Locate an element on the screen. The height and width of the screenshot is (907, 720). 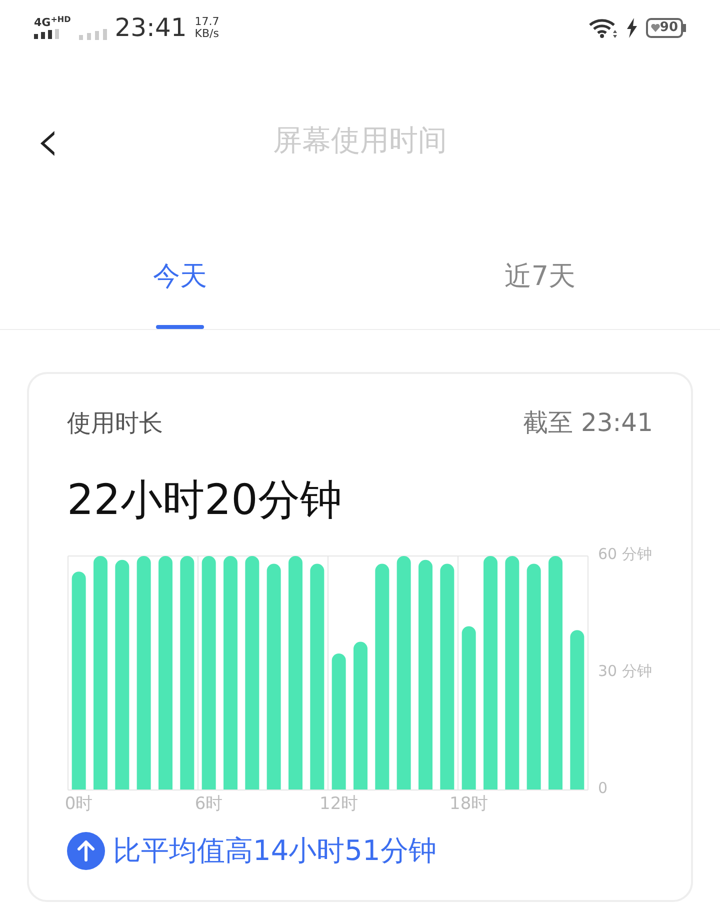
wifi-icon is located at coordinates (603, 28).